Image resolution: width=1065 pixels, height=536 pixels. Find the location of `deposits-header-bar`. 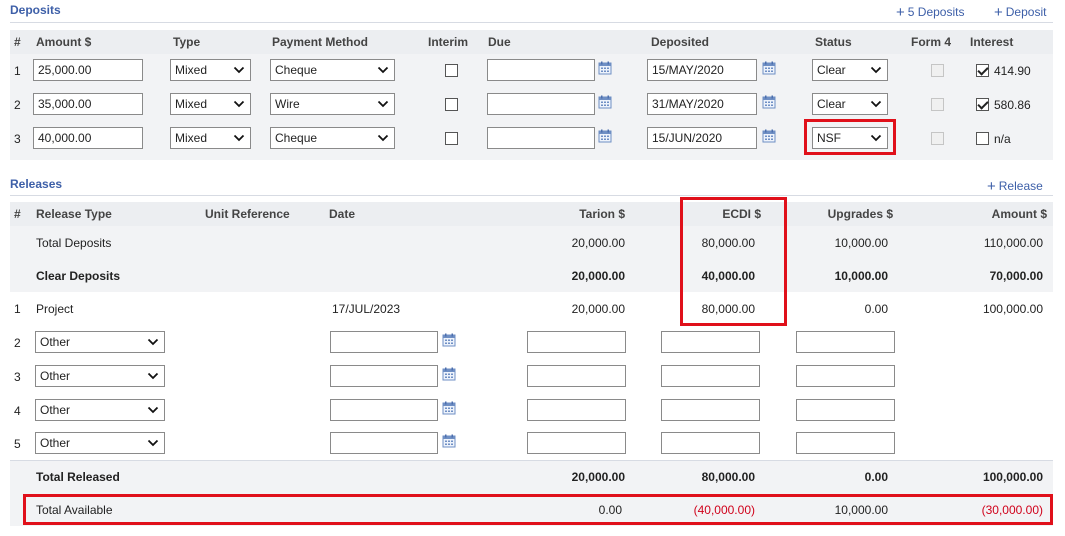

deposits-header-bar is located at coordinates (531, 42).